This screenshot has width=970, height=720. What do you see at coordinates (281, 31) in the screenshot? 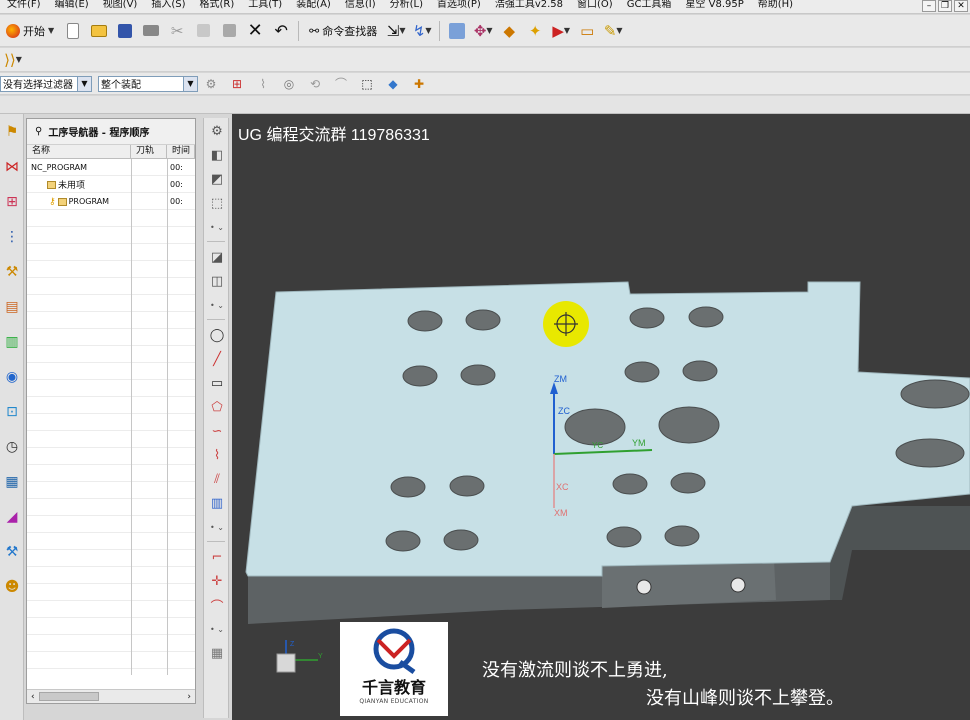
I see `undo-button: ↶` at bounding box center [281, 31].